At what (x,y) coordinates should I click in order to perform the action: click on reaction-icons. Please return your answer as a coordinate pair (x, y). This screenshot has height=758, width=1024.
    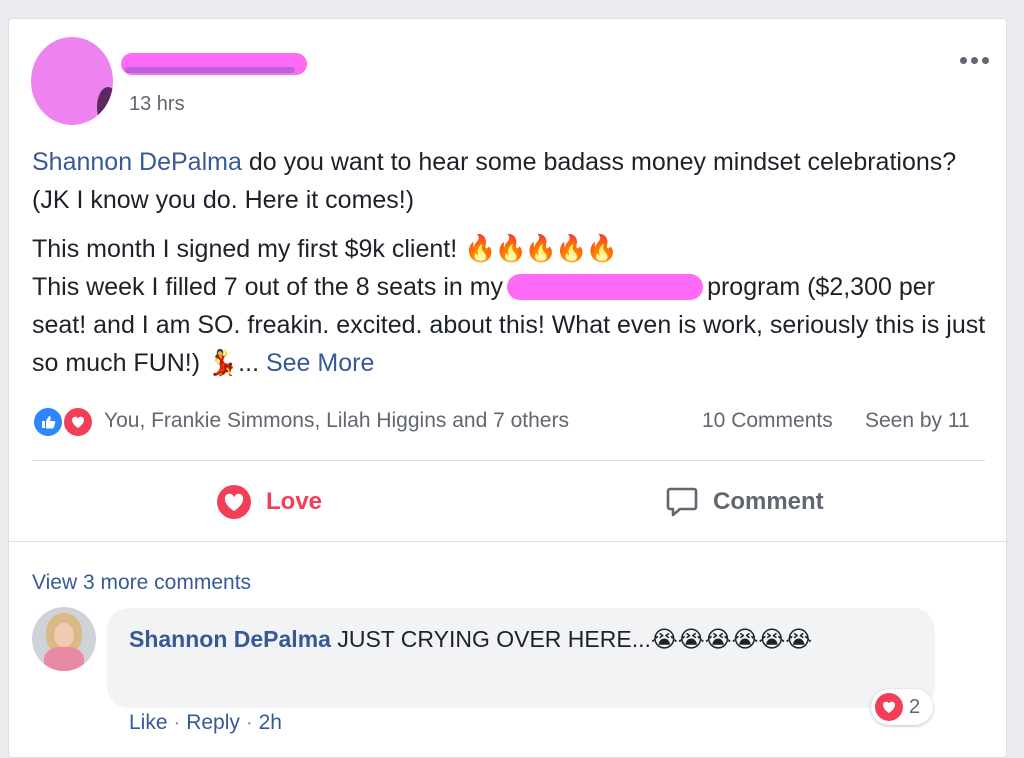
    Looking at the image, I should click on (66, 422).